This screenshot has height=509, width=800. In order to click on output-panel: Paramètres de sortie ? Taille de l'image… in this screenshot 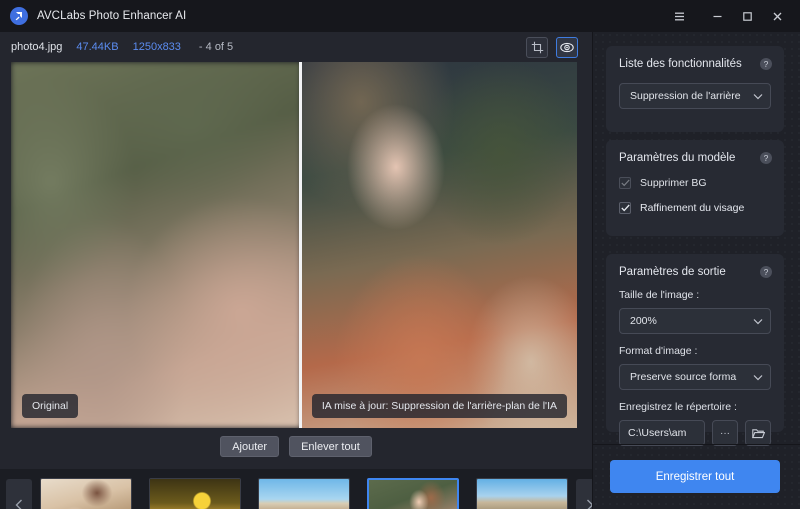, I will do `click(695, 350)`.